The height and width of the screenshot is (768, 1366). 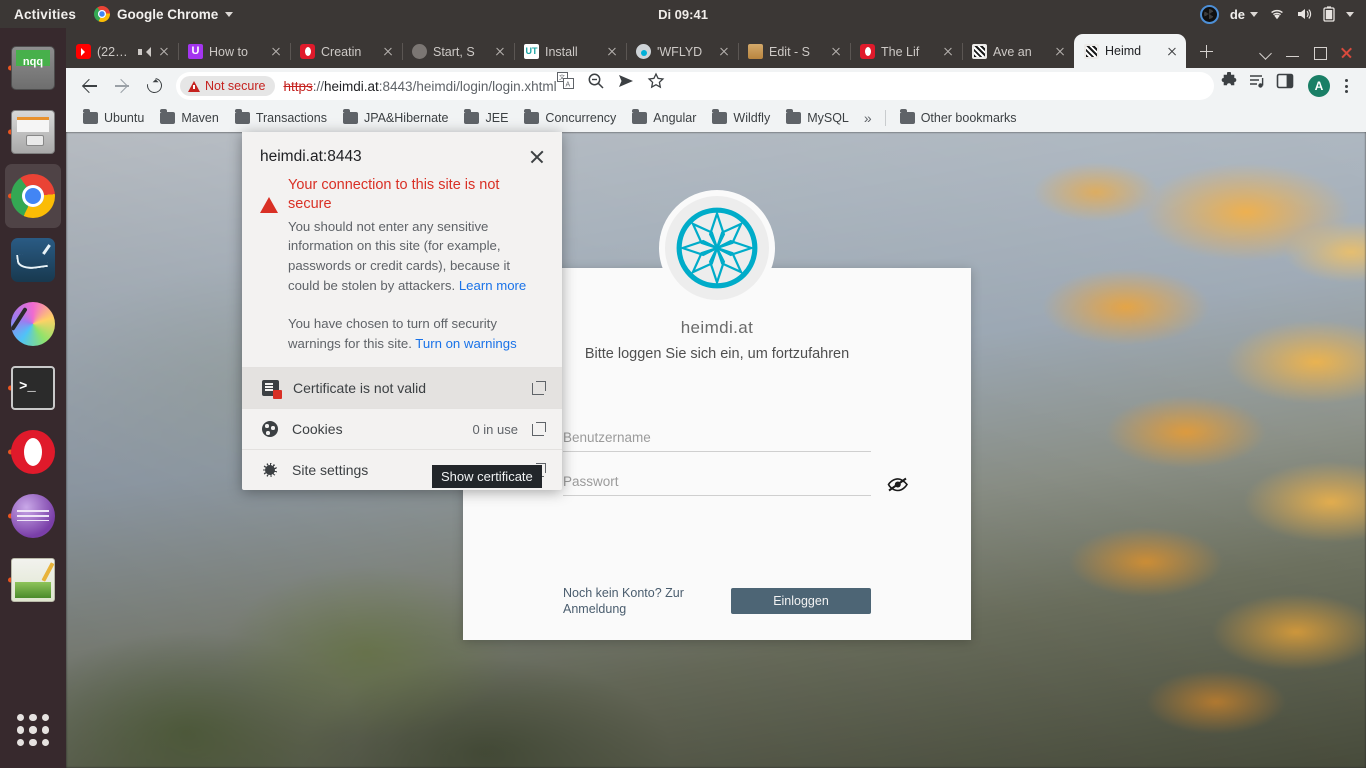 What do you see at coordinates (298, 86) in the screenshot?
I see `url-scheme: https` at bounding box center [298, 86].